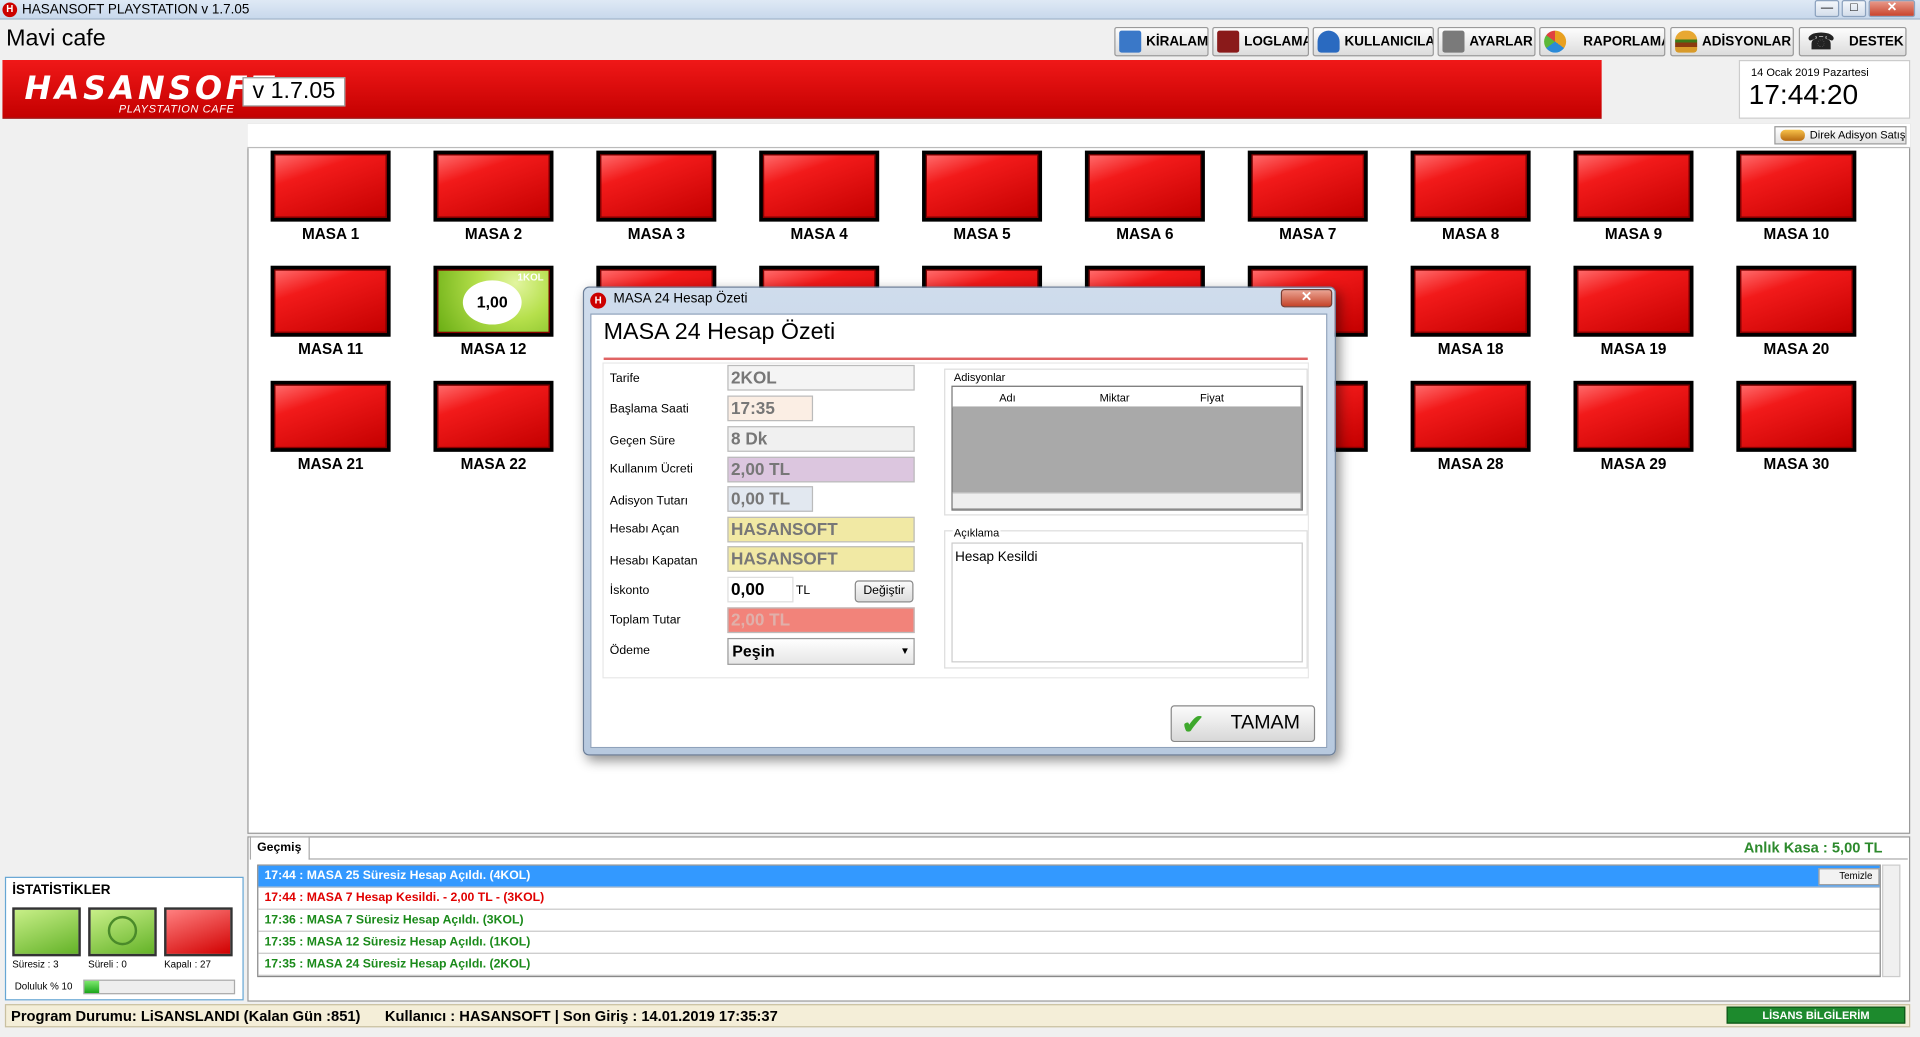  Describe the element at coordinates (279, 848) in the screenshot. I see `tab-gecmis: Geçmiş` at that location.